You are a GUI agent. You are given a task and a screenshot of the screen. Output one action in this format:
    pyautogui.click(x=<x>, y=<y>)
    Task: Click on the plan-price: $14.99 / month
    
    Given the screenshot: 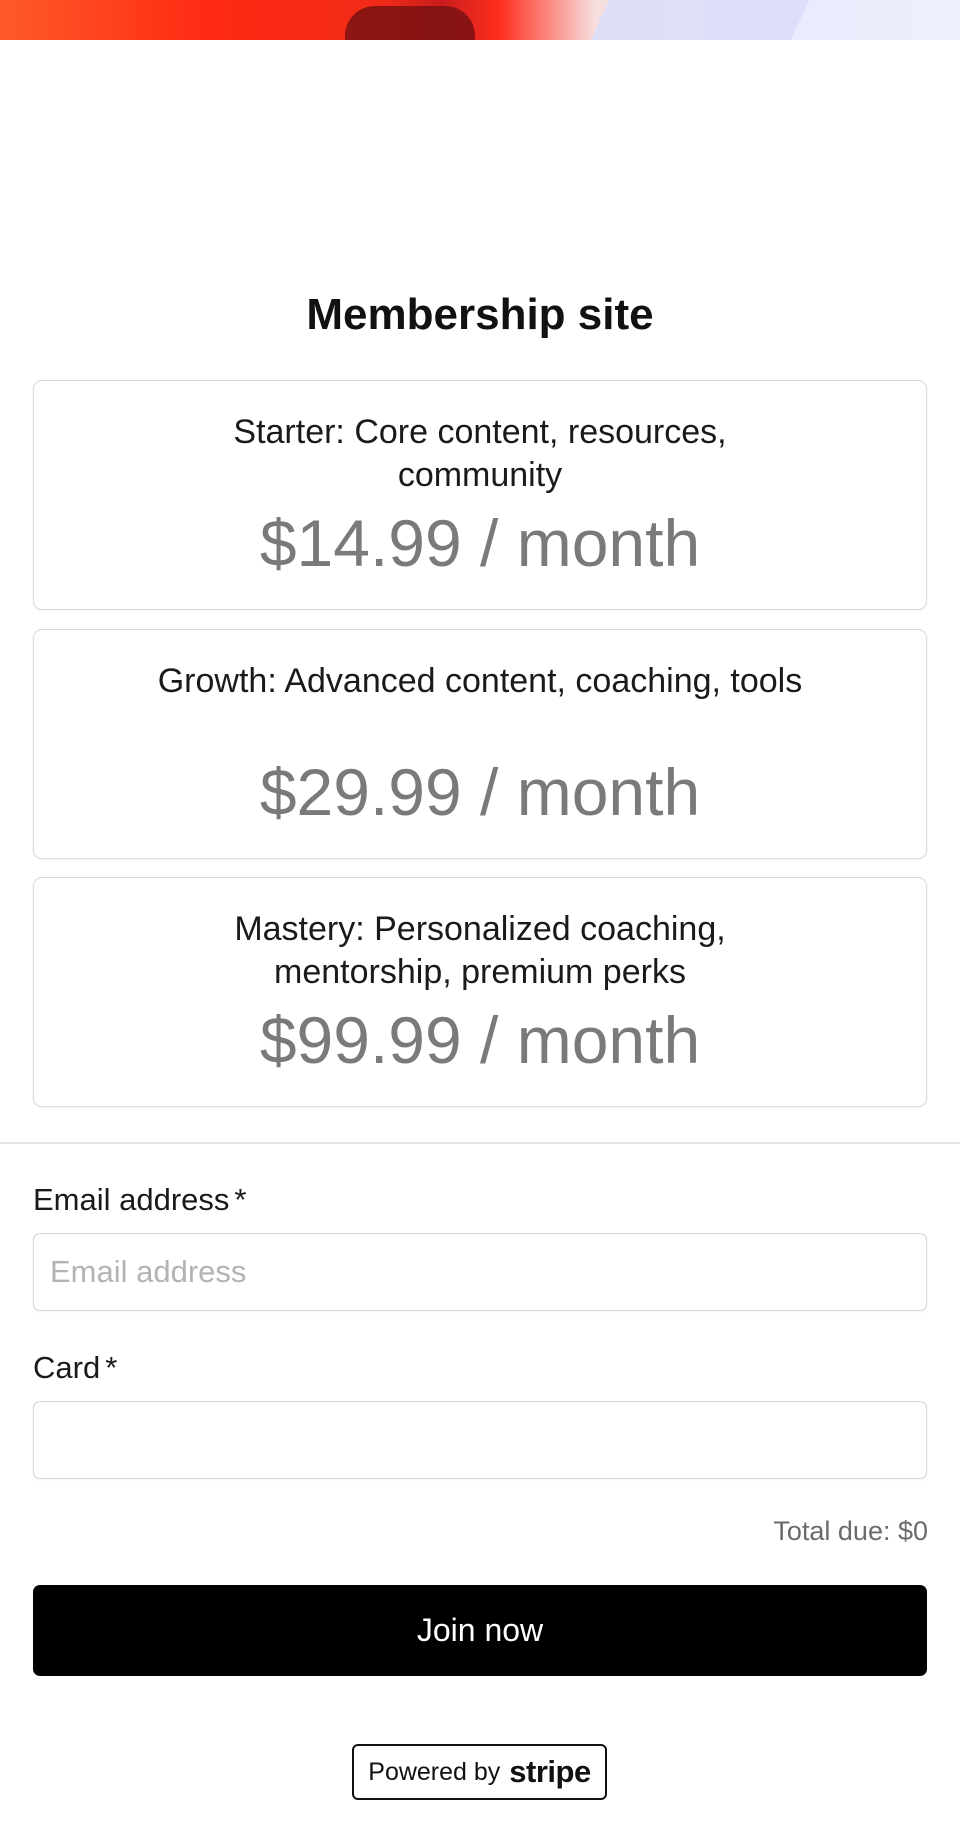 What is the action you would take?
    pyautogui.click(x=480, y=543)
    